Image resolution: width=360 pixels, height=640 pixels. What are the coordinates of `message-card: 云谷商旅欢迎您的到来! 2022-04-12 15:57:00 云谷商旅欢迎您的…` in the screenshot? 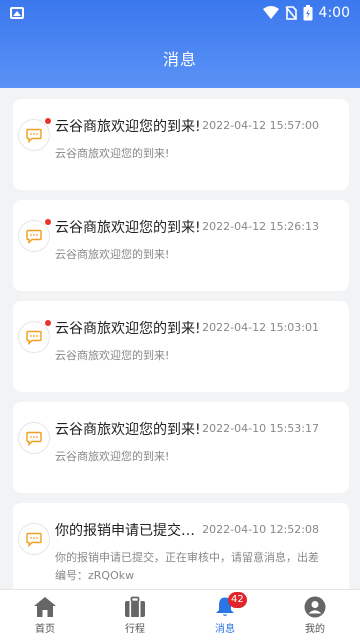 It's located at (181, 144).